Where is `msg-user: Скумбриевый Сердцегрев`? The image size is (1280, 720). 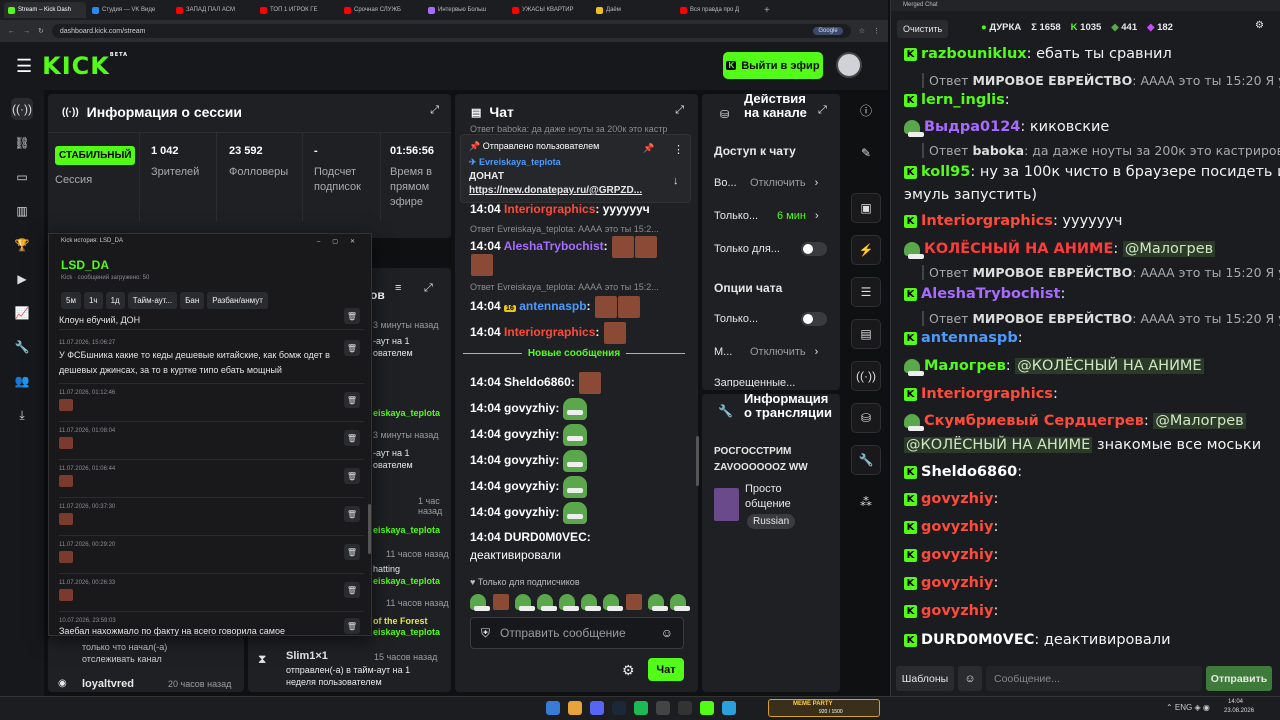
msg-user: Скумбриевый Сердцегрев is located at coordinates (1034, 421).